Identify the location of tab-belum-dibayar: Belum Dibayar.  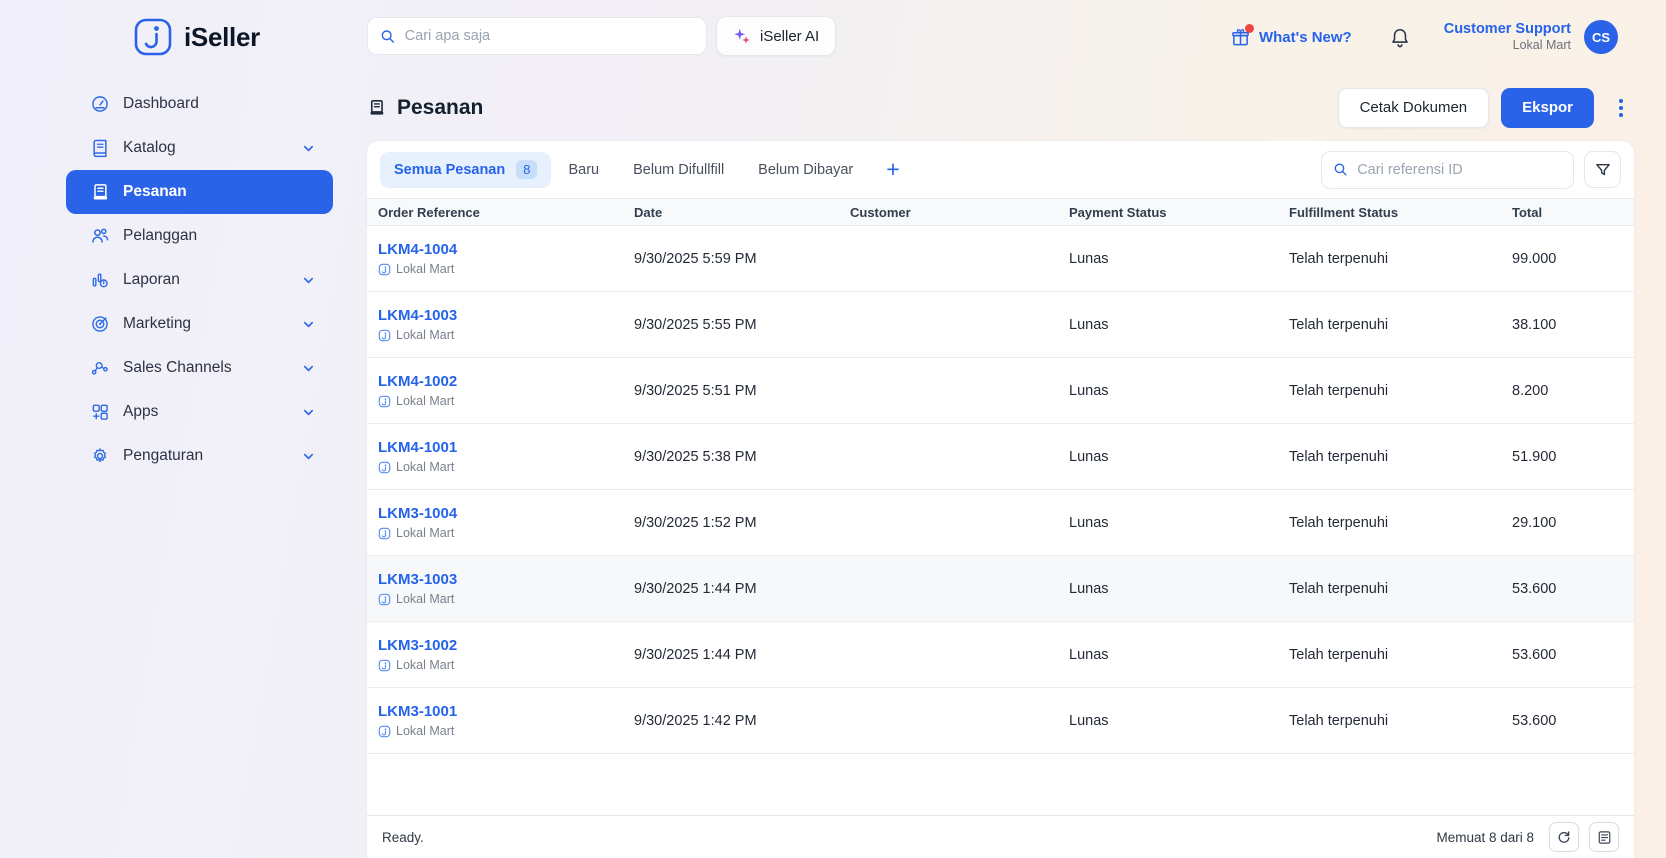
(805, 170).